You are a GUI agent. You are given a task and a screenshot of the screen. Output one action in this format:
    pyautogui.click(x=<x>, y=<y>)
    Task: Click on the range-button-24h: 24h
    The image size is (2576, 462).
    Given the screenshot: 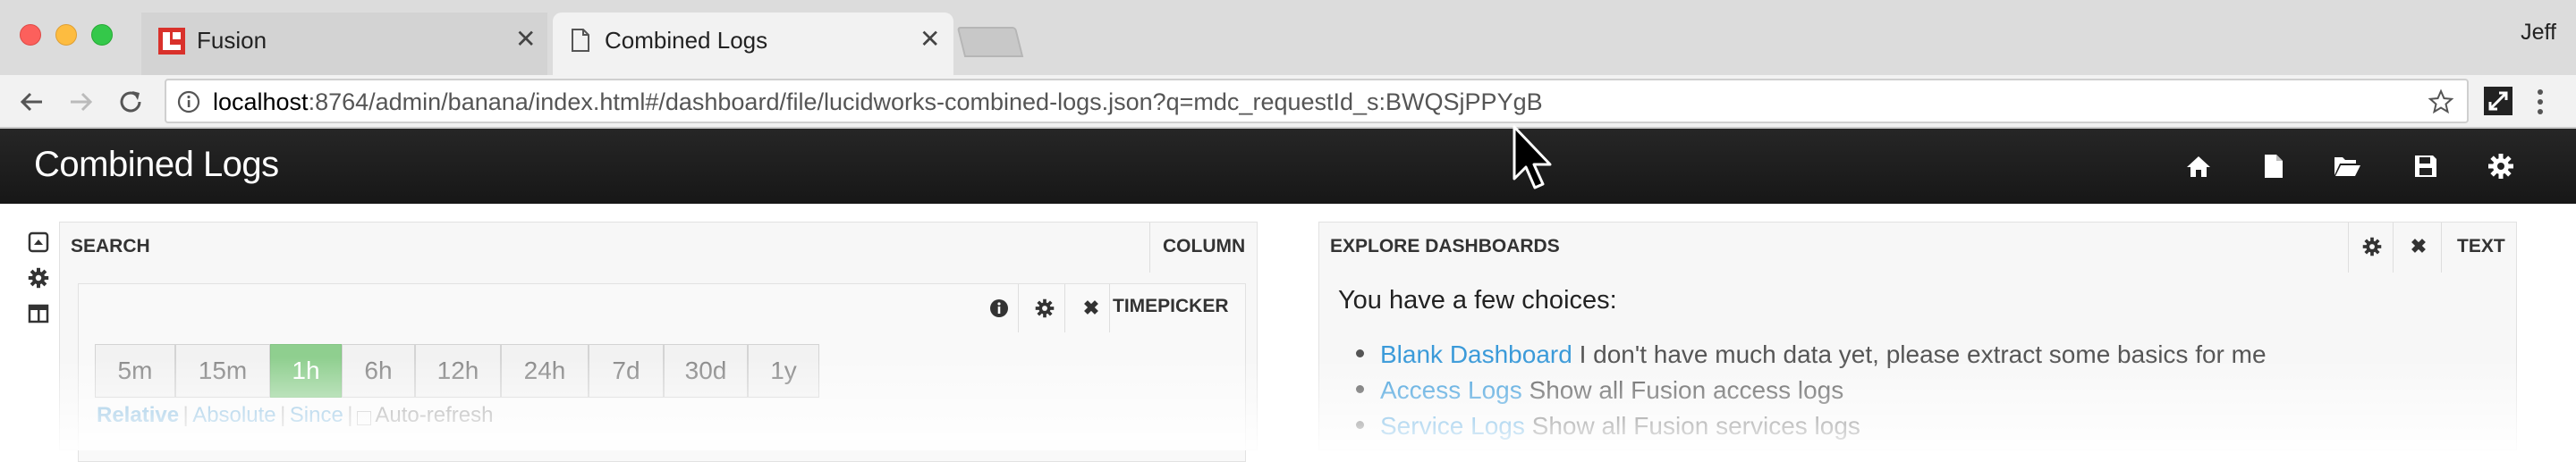 What is the action you would take?
    pyautogui.click(x=545, y=371)
    